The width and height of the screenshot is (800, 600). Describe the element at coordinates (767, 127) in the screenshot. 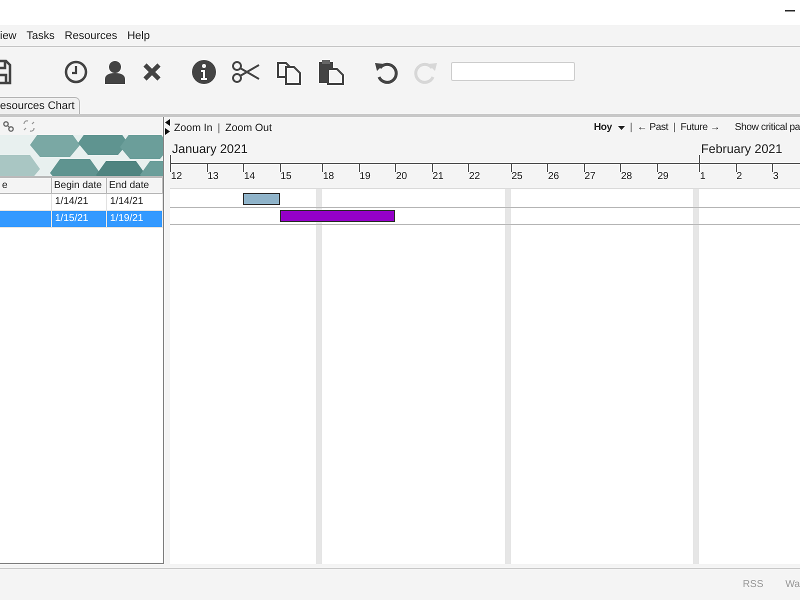

I see `nav-link: Show critical pa` at that location.